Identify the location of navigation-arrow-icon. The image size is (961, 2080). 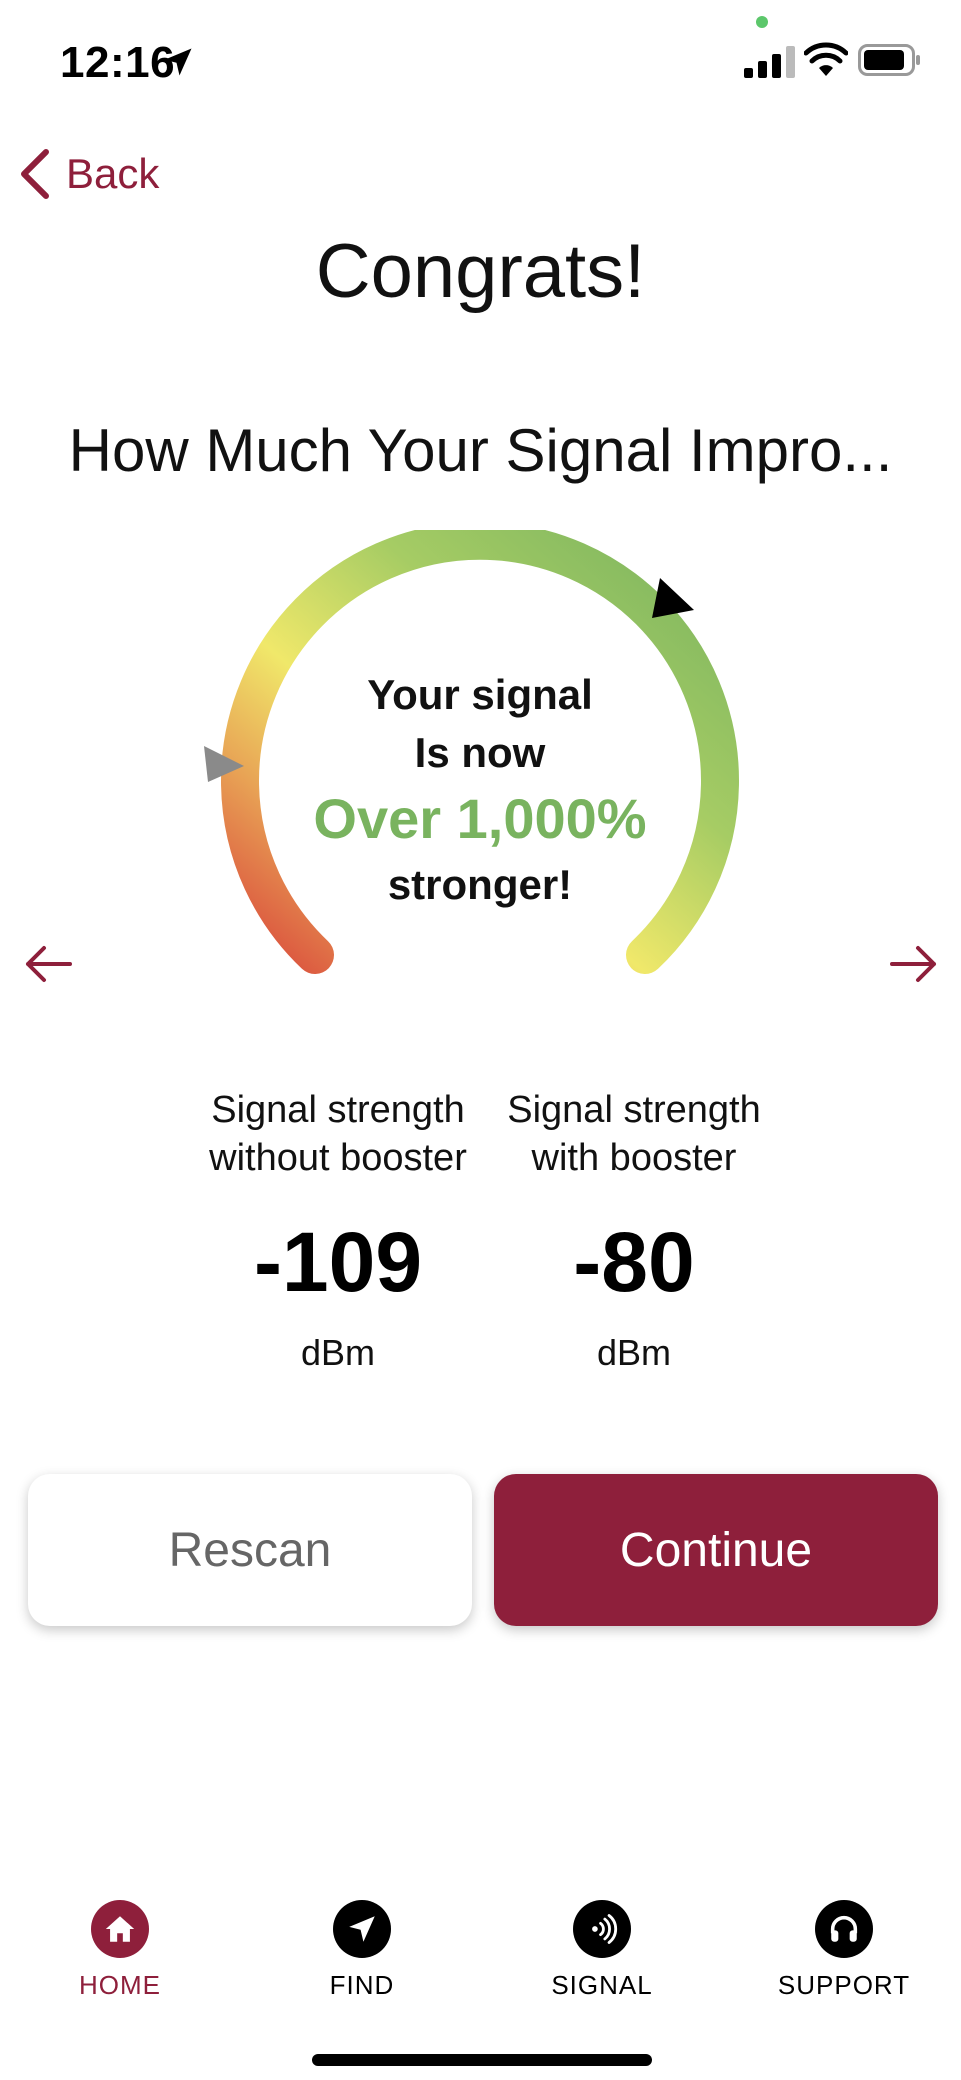
(362, 1929).